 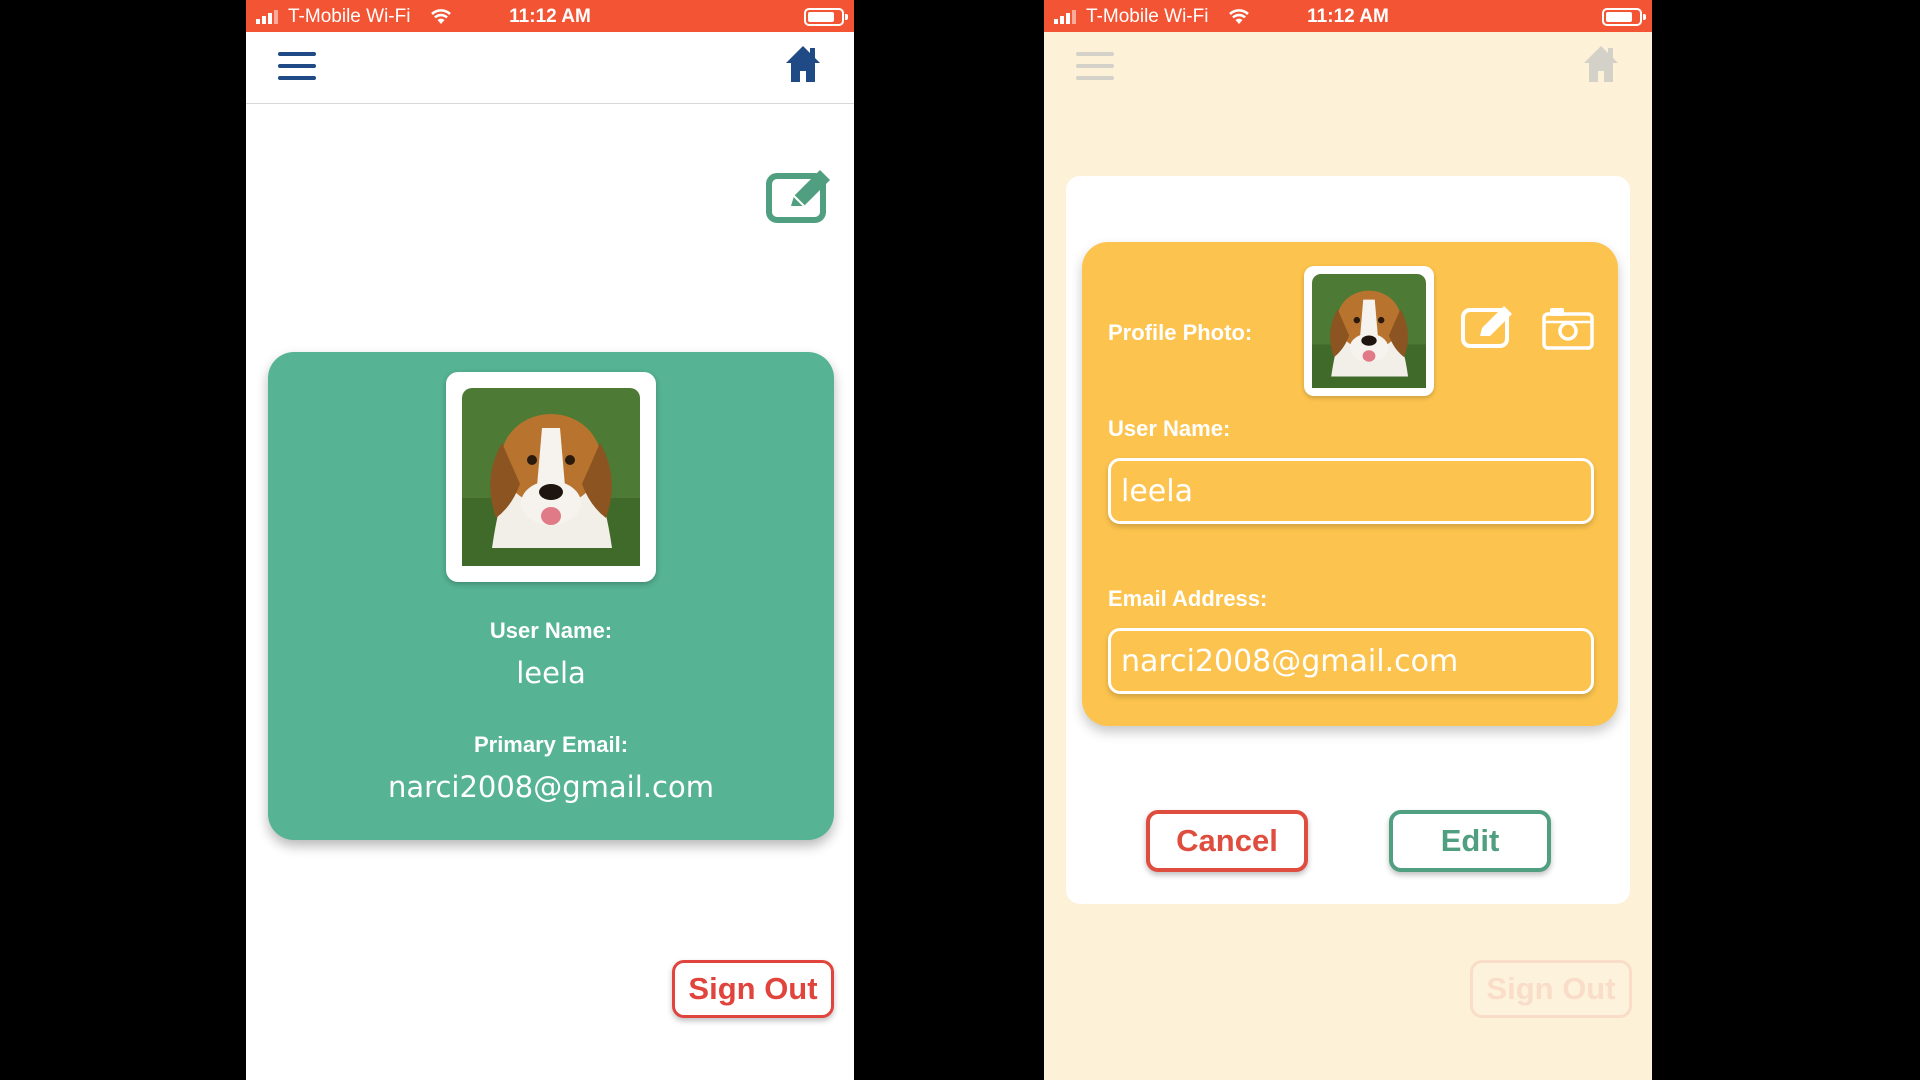 What do you see at coordinates (1489, 326) in the screenshot?
I see `pencil-icon` at bounding box center [1489, 326].